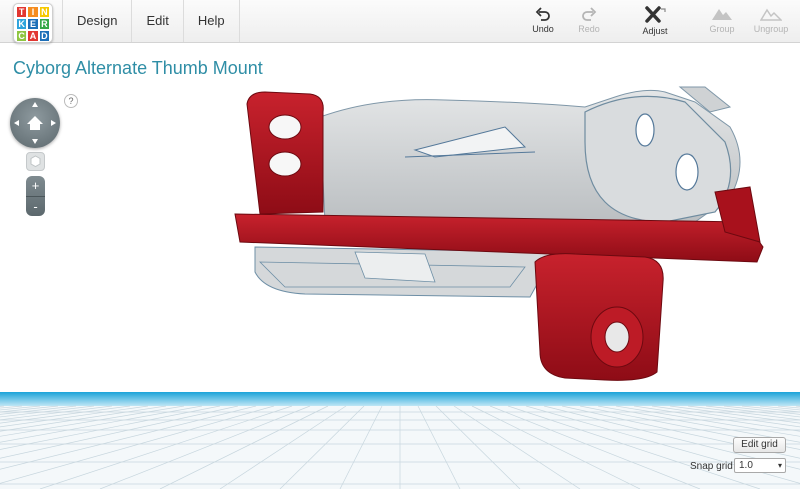 The height and width of the screenshot is (489, 800). I want to click on orbit-arrows-icon, so click(35, 123).